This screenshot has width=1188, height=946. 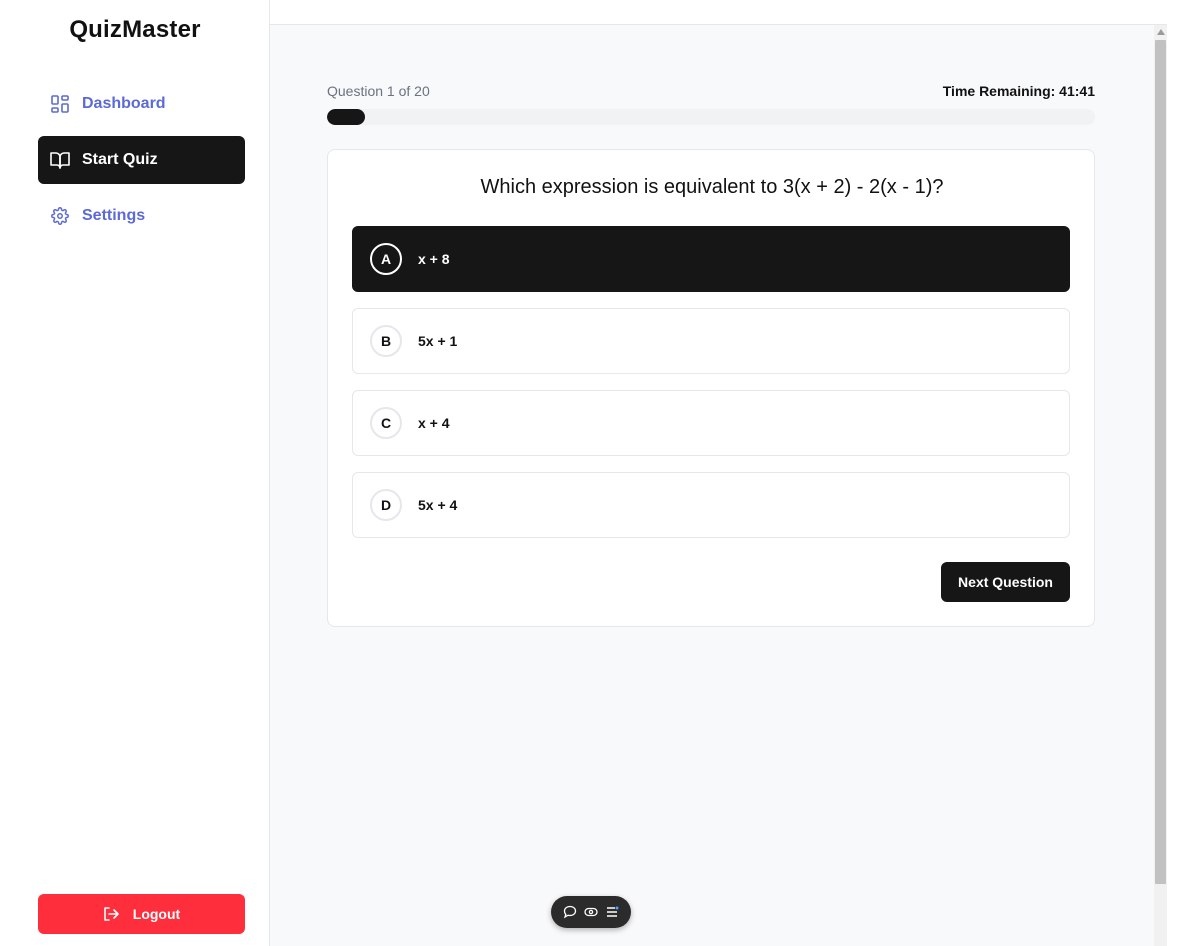 I want to click on window-gutter, so click(x=1177, y=473).